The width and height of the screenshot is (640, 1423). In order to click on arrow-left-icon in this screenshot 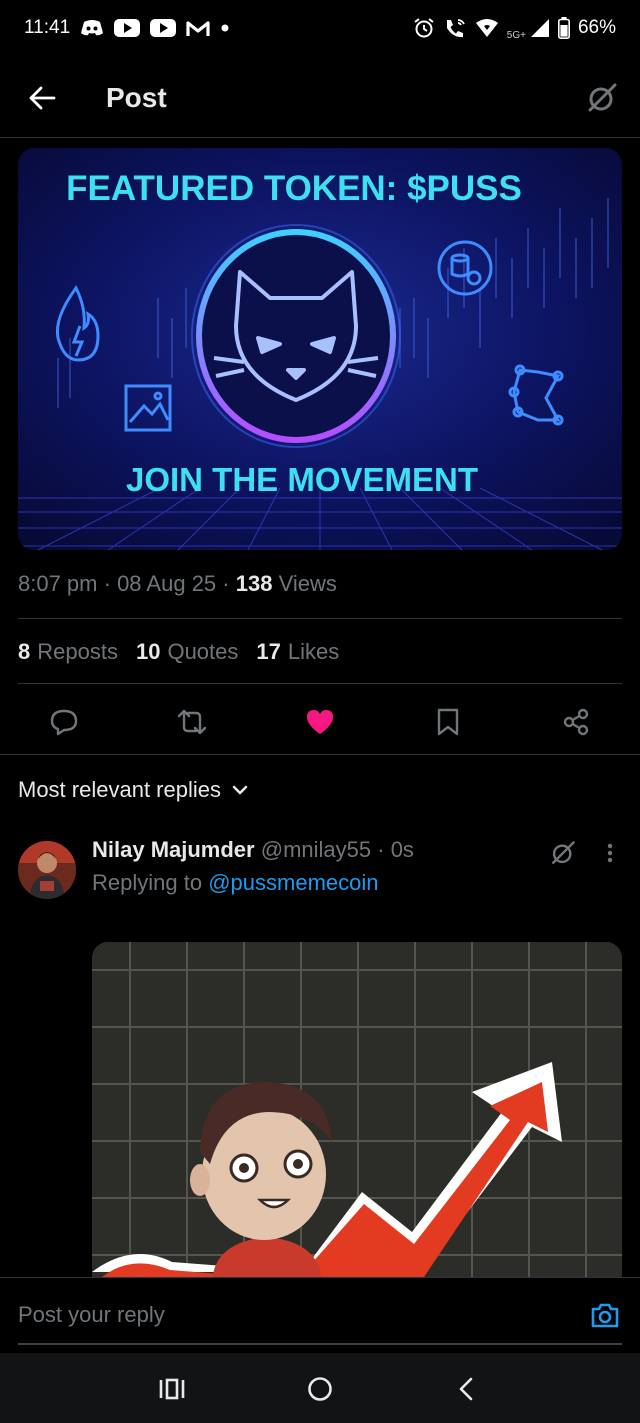, I will do `click(42, 98)`.